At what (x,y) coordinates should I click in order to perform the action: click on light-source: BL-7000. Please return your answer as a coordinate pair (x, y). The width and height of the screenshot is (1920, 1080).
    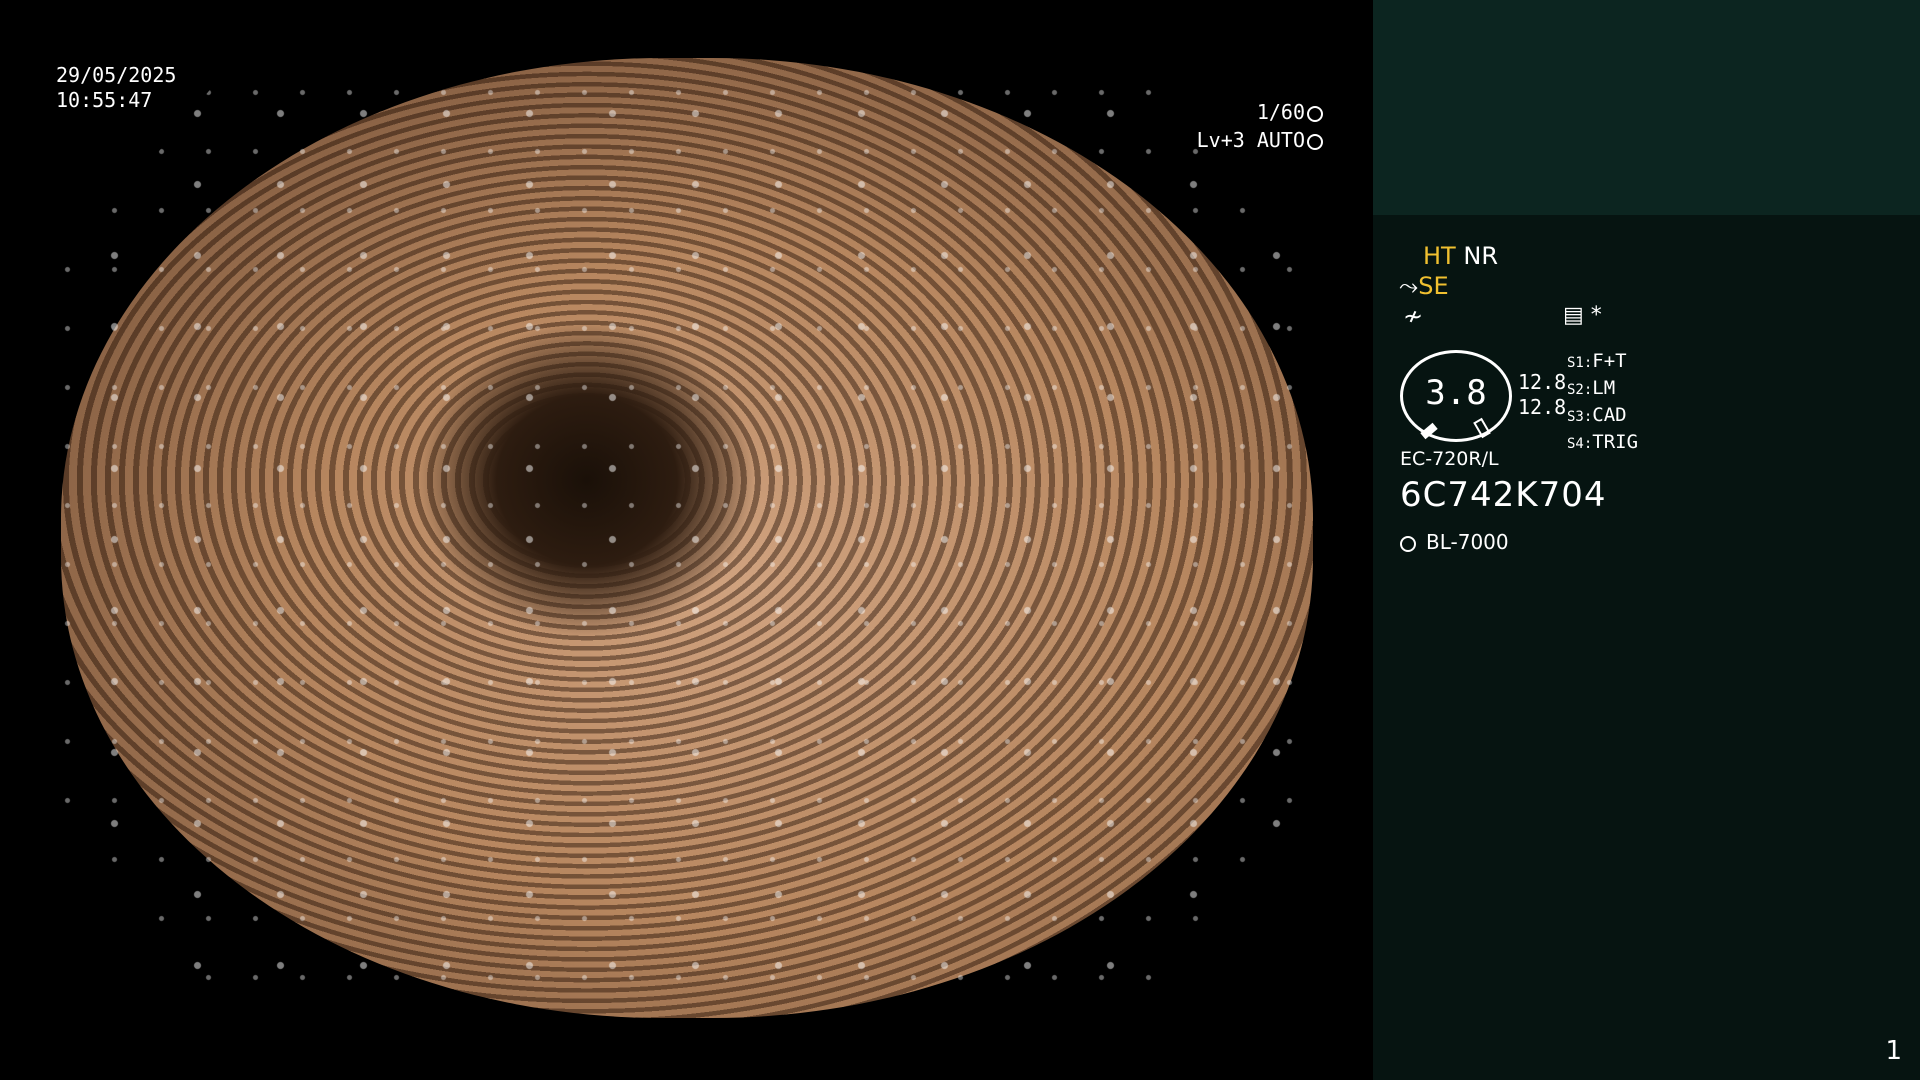
    Looking at the image, I should click on (1454, 542).